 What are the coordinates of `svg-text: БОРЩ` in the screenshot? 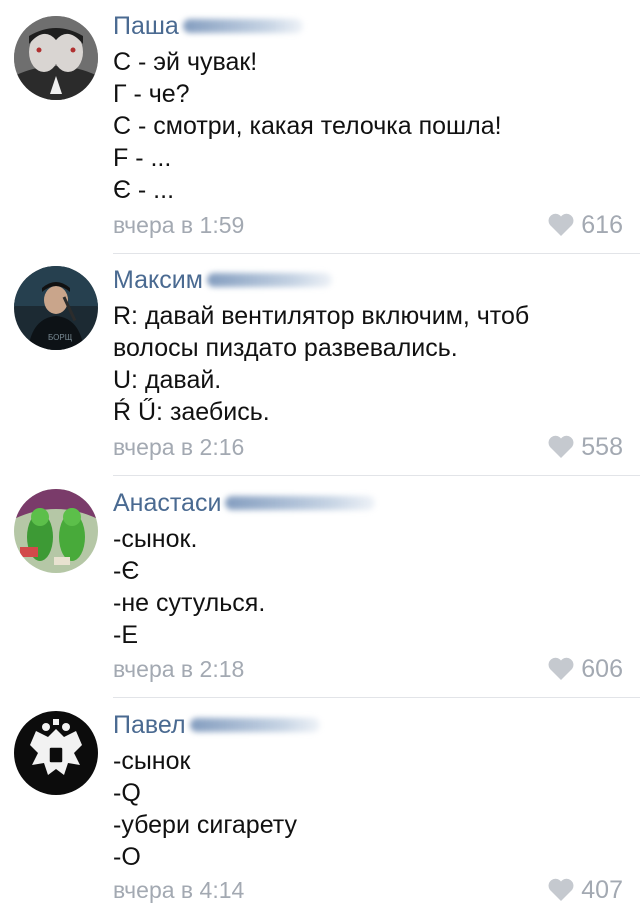 It's located at (60, 337).